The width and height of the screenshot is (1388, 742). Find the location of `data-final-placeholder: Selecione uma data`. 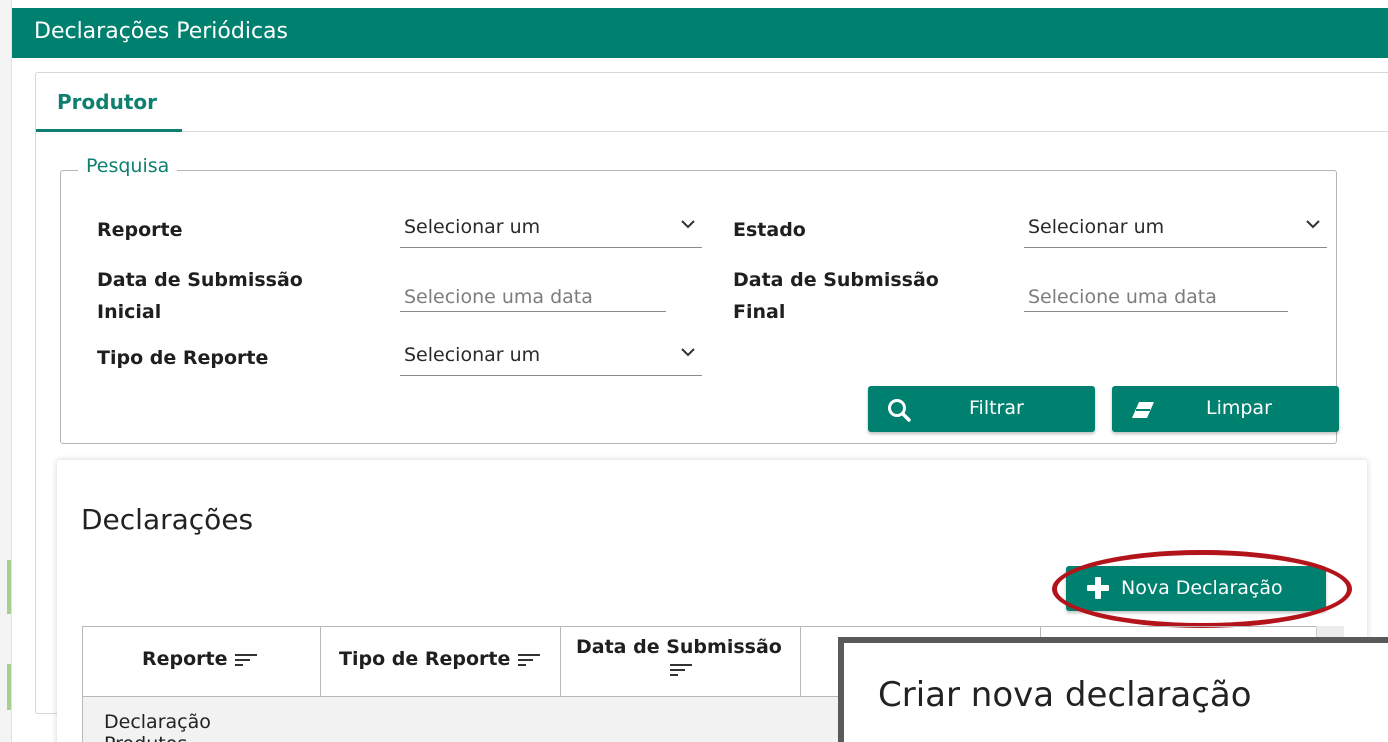

data-final-placeholder: Selecione uma data is located at coordinates (1122, 297).